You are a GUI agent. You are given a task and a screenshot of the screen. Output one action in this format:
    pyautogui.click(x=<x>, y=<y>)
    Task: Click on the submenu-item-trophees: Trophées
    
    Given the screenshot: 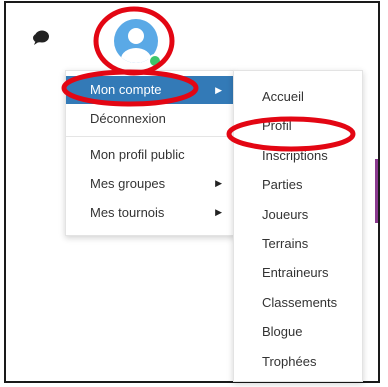 What is the action you would take?
    pyautogui.click(x=298, y=361)
    